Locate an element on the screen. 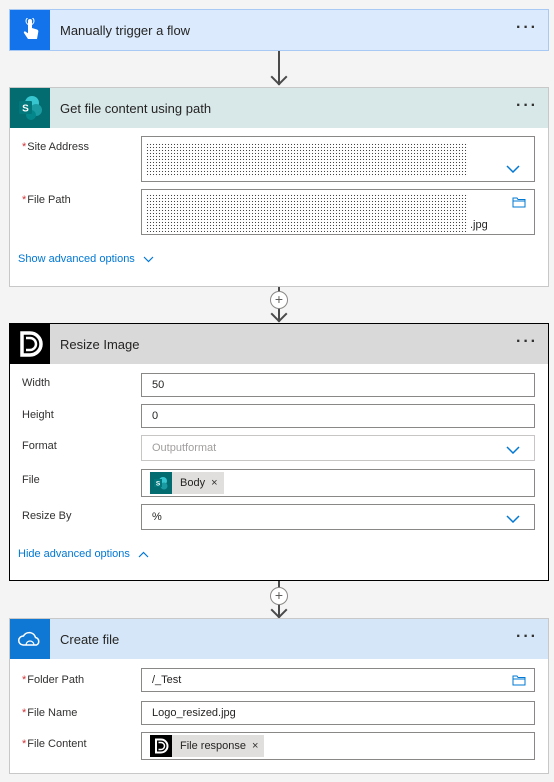 The height and width of the screenshot is (782, 554). height-input: 0 is located at coordinates (338, 416).